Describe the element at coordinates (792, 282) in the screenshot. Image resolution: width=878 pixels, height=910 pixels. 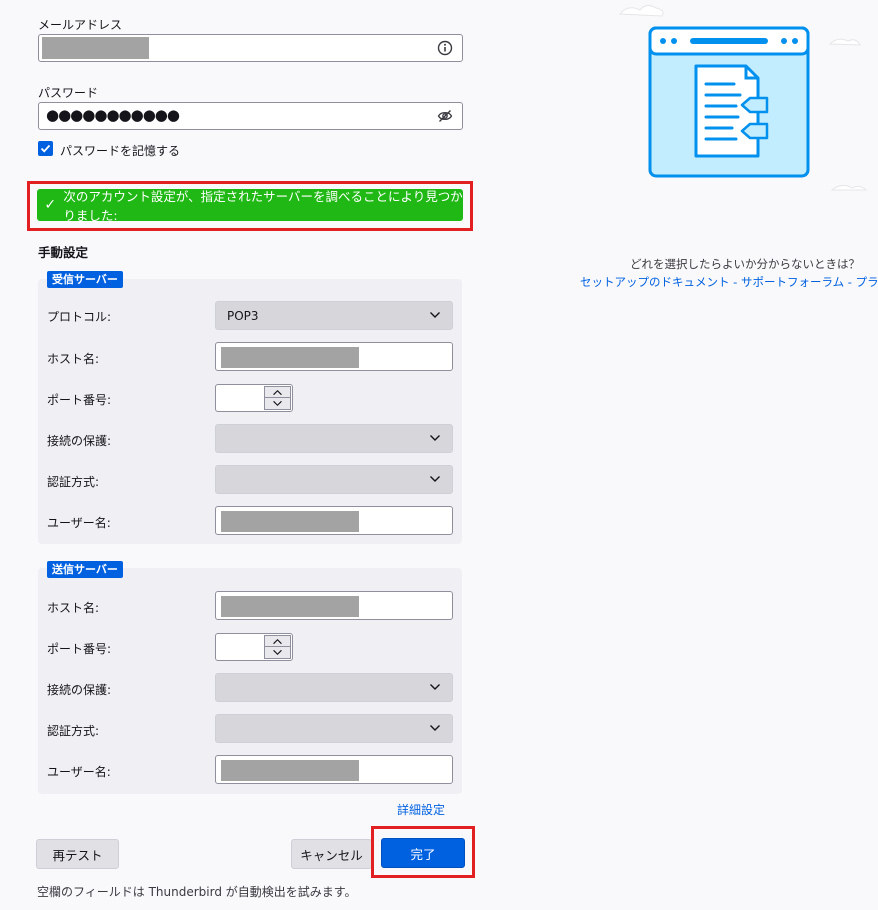
I see `support-forum-link: サポートフォーラム` at that location.